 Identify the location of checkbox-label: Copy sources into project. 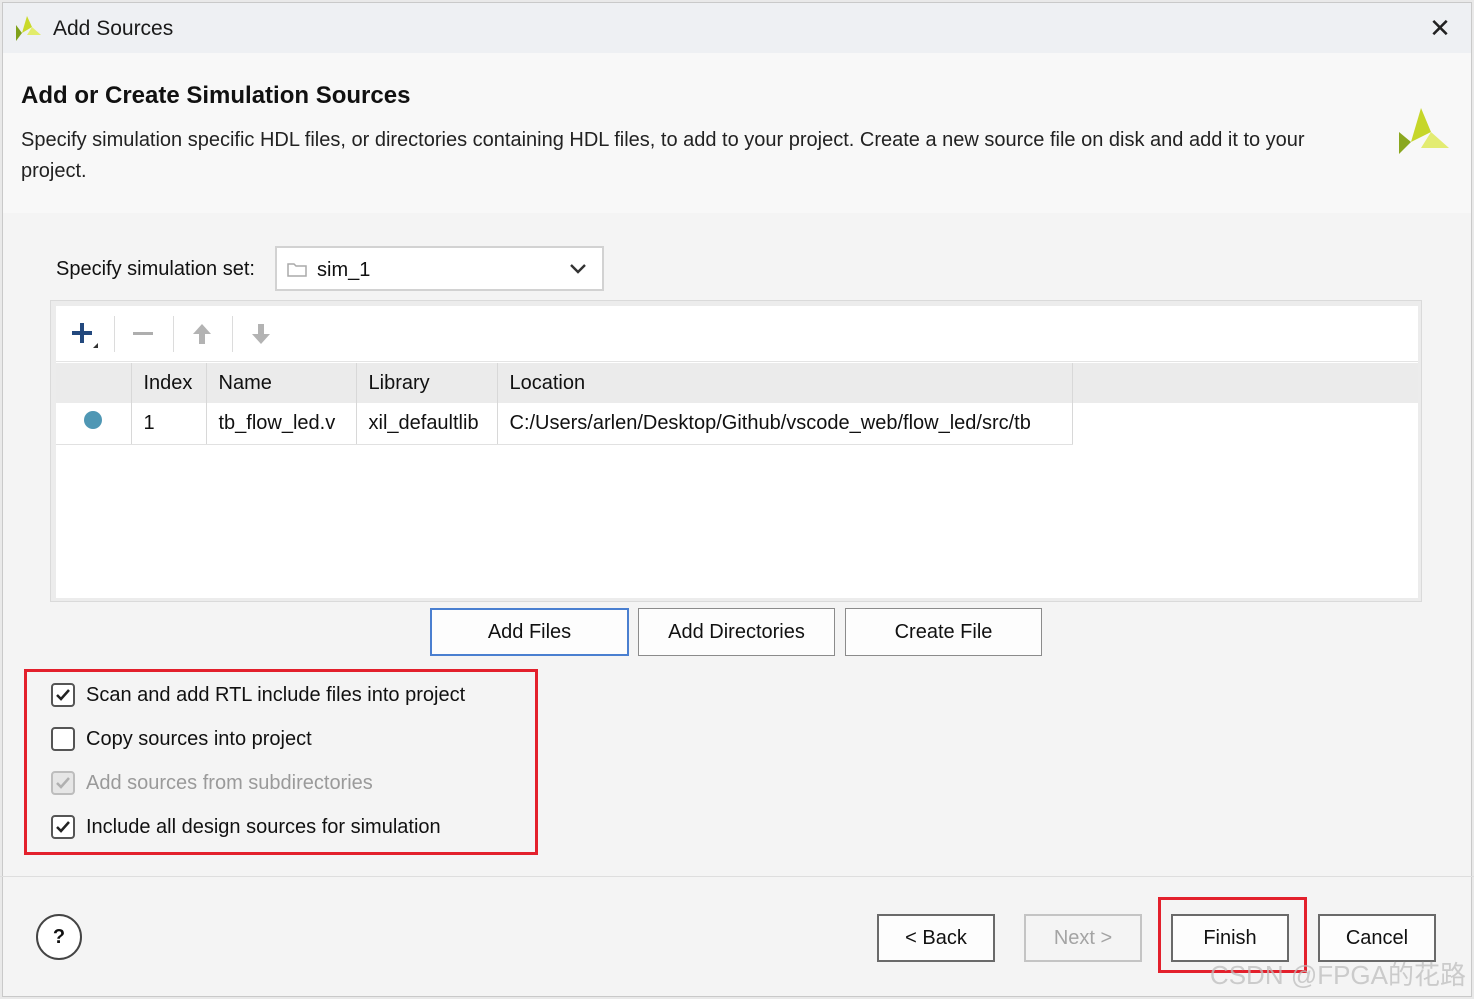
(199, 738).